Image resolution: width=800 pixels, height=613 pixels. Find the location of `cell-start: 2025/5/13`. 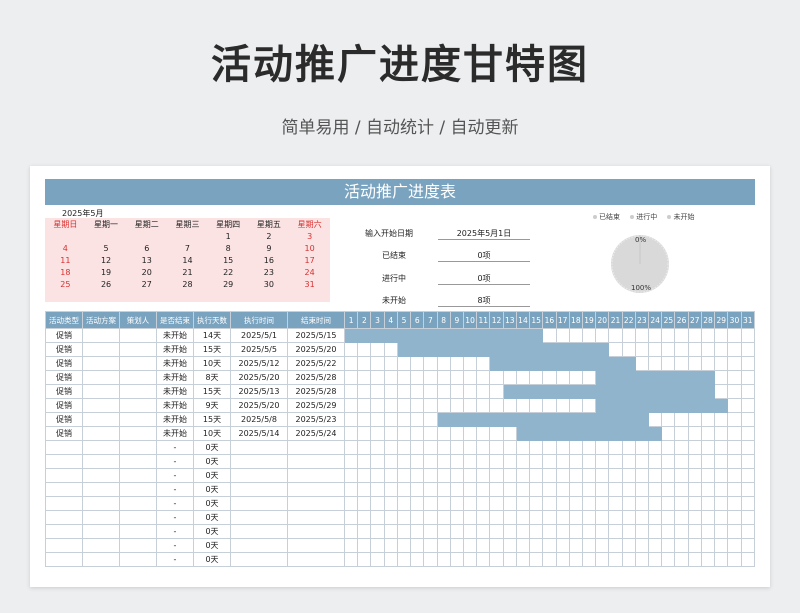

cell-start: 2025/5/13 is located at coordinates (259, 391).